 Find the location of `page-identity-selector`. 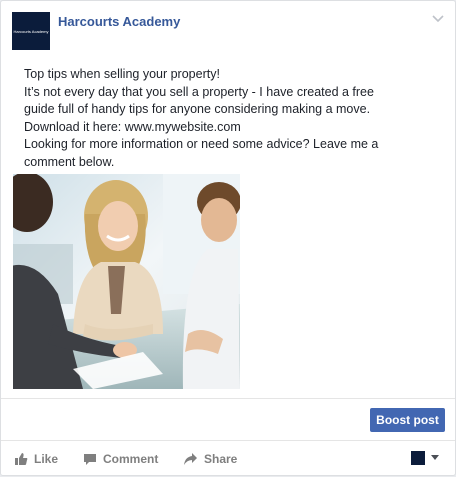

page-identity-selector is located at coordinates (425, 458).